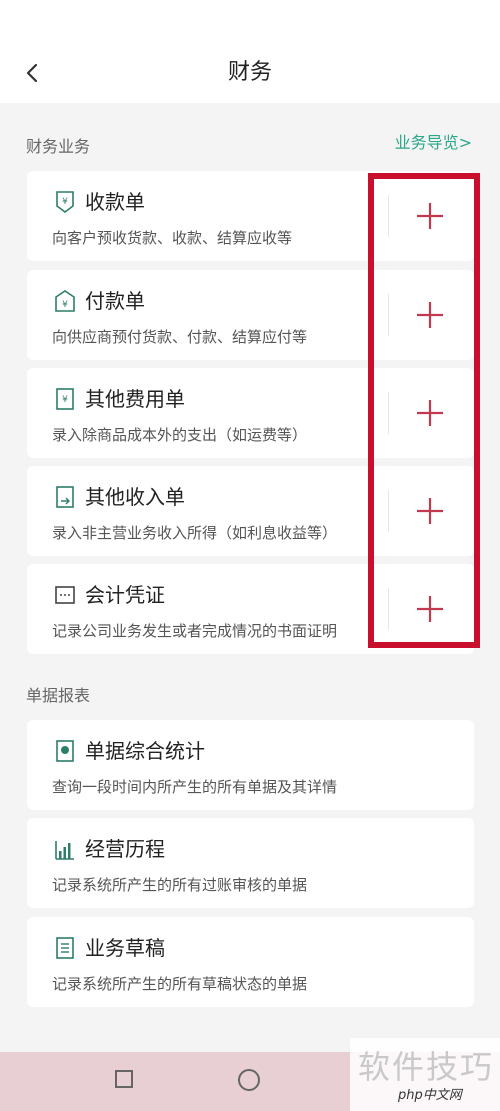 Image resolution: width=500 pixels, height=1111 pixels. What do you see at coordinates (125, 595) in the screenshot?
I see `card-title: 会计凭证` at bounding box center [125, 595].